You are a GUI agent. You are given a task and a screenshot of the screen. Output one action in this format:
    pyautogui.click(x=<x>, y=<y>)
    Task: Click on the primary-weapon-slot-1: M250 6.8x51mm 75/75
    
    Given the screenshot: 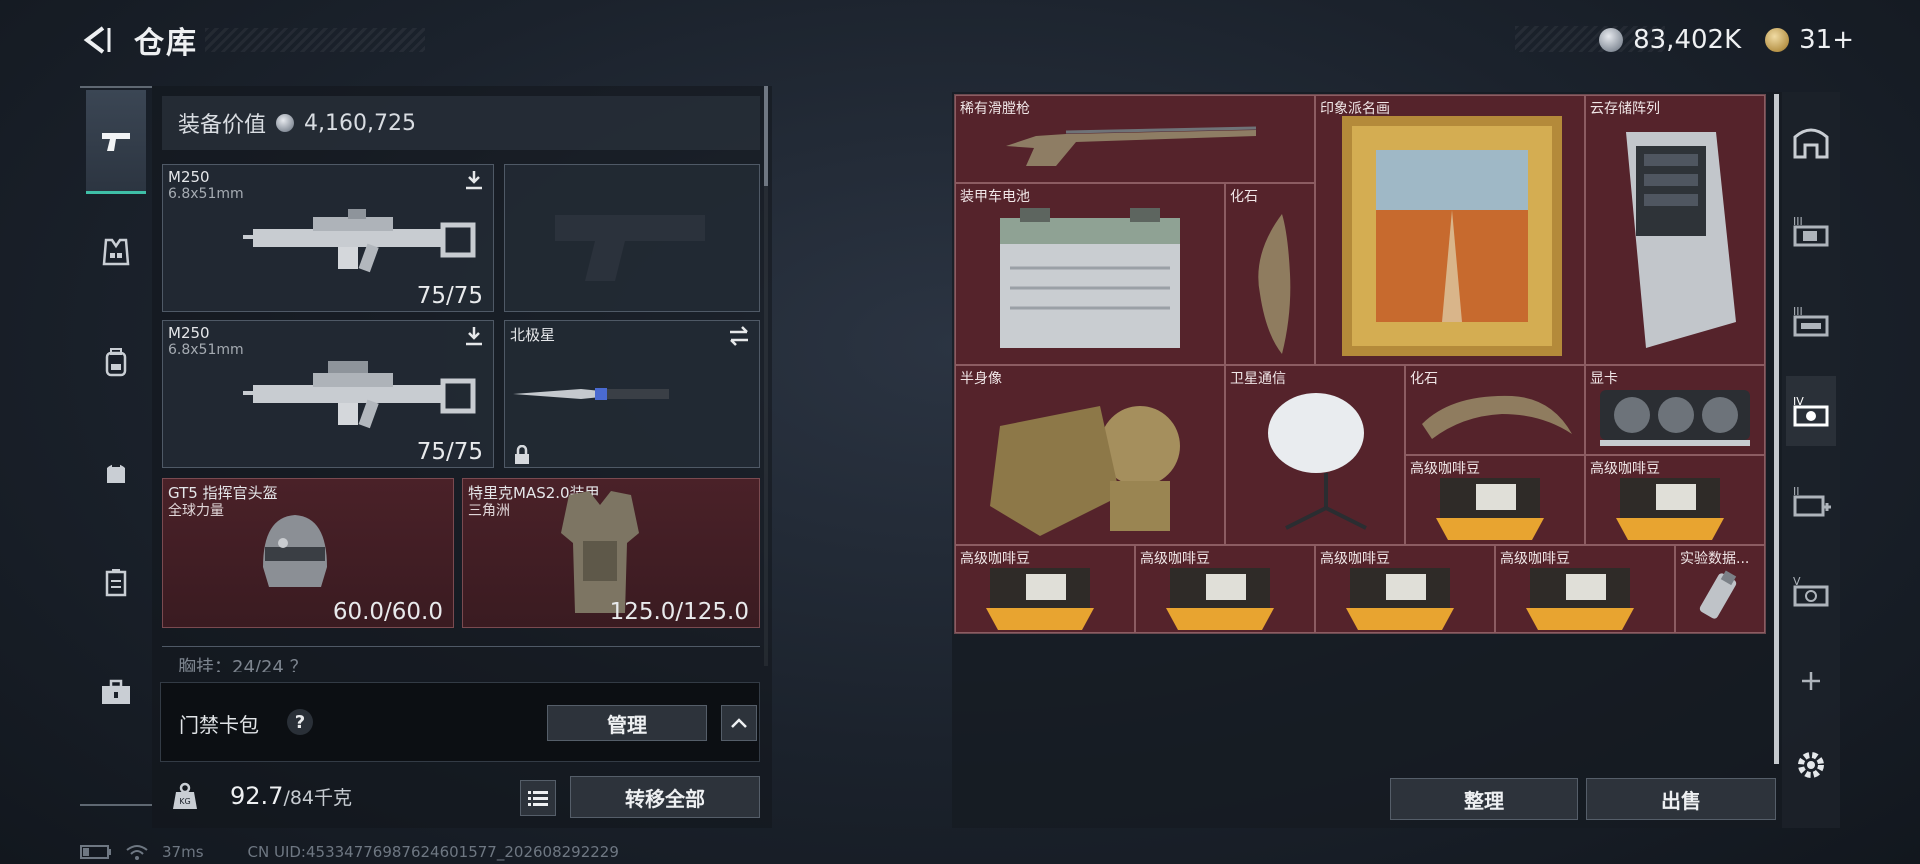 What is the action you would take?
    pyautogui.click(x=328, y=238)
    